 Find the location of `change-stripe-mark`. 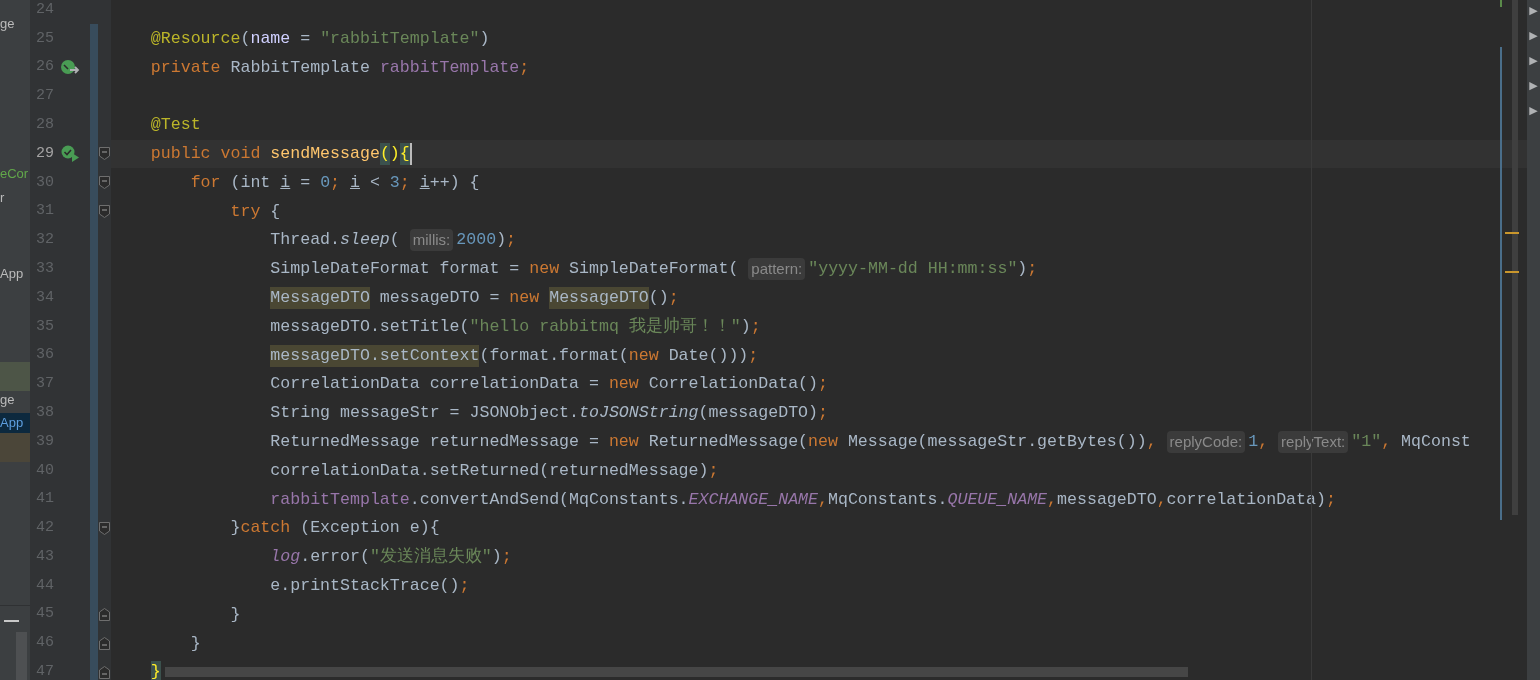

change-stripe-mark is located at coordinates (1501, 3).